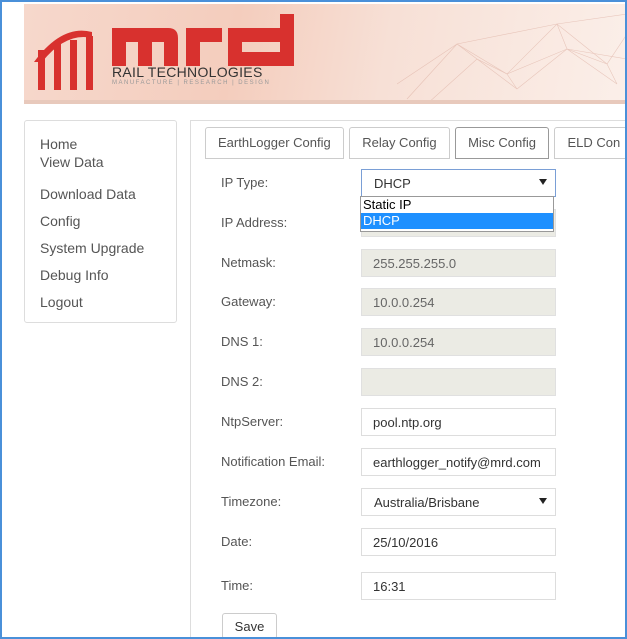  What do you see at coordinates (458, 183) in the screenshot?
I see `ip-type-select: DHCP` at bounding box center [458, 183].